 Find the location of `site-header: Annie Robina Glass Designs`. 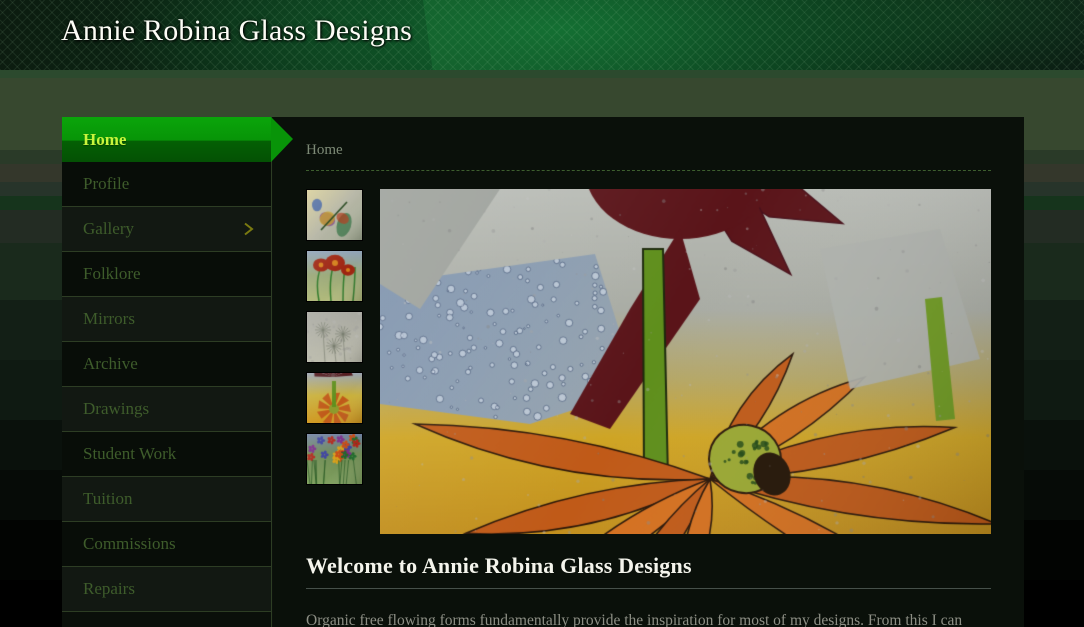

site-header: Annie Robina Glass Designs is located at coordinates (542, 35).